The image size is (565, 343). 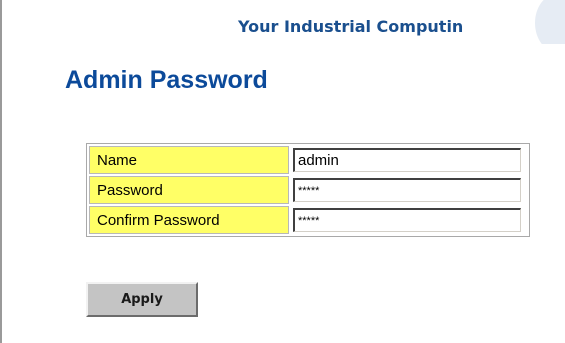 I want to click on password-cell, so click(x=409, y=190).